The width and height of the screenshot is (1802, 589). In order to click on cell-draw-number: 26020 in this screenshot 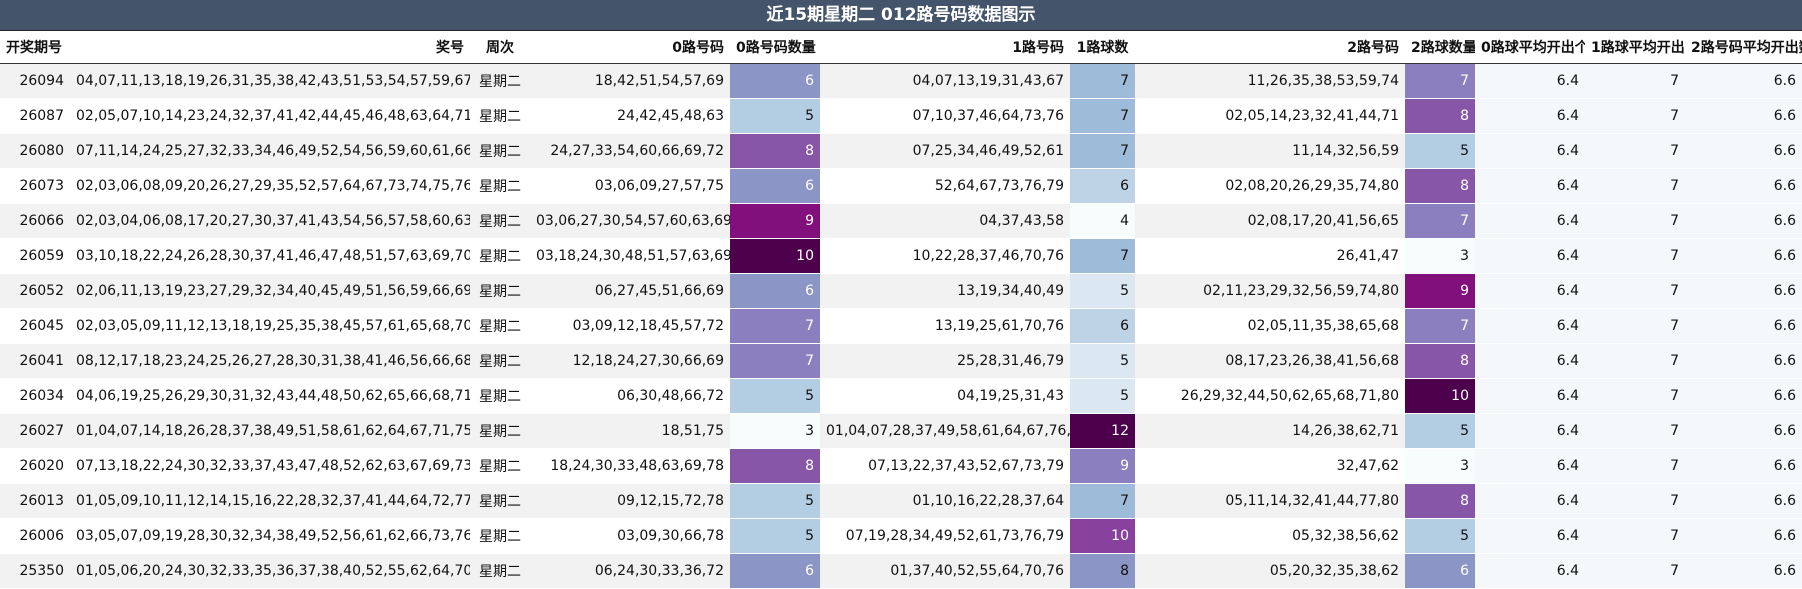, I will do `click(35, 466)`.